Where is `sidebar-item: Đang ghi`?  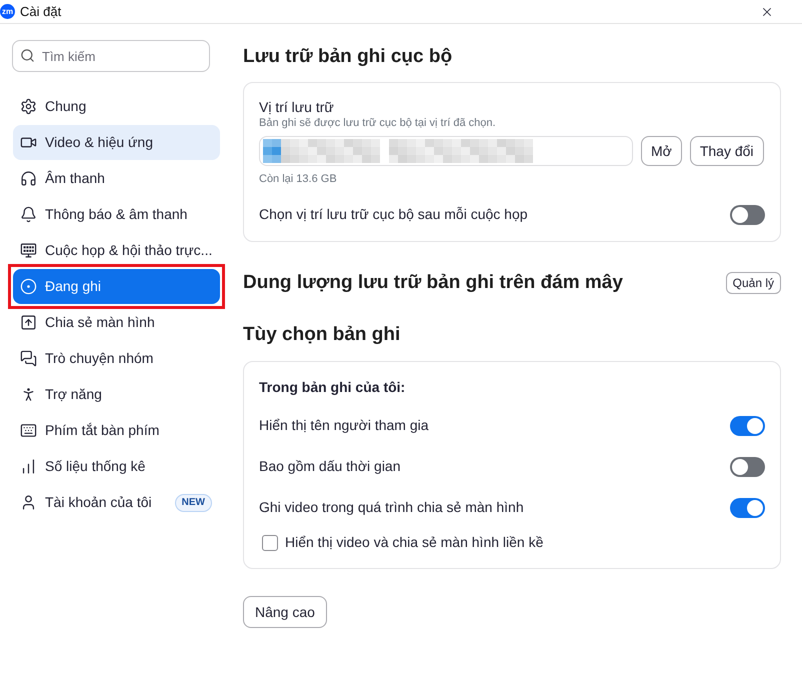 sidebar-item: Đang ghi is located at coordinates (116, 286).